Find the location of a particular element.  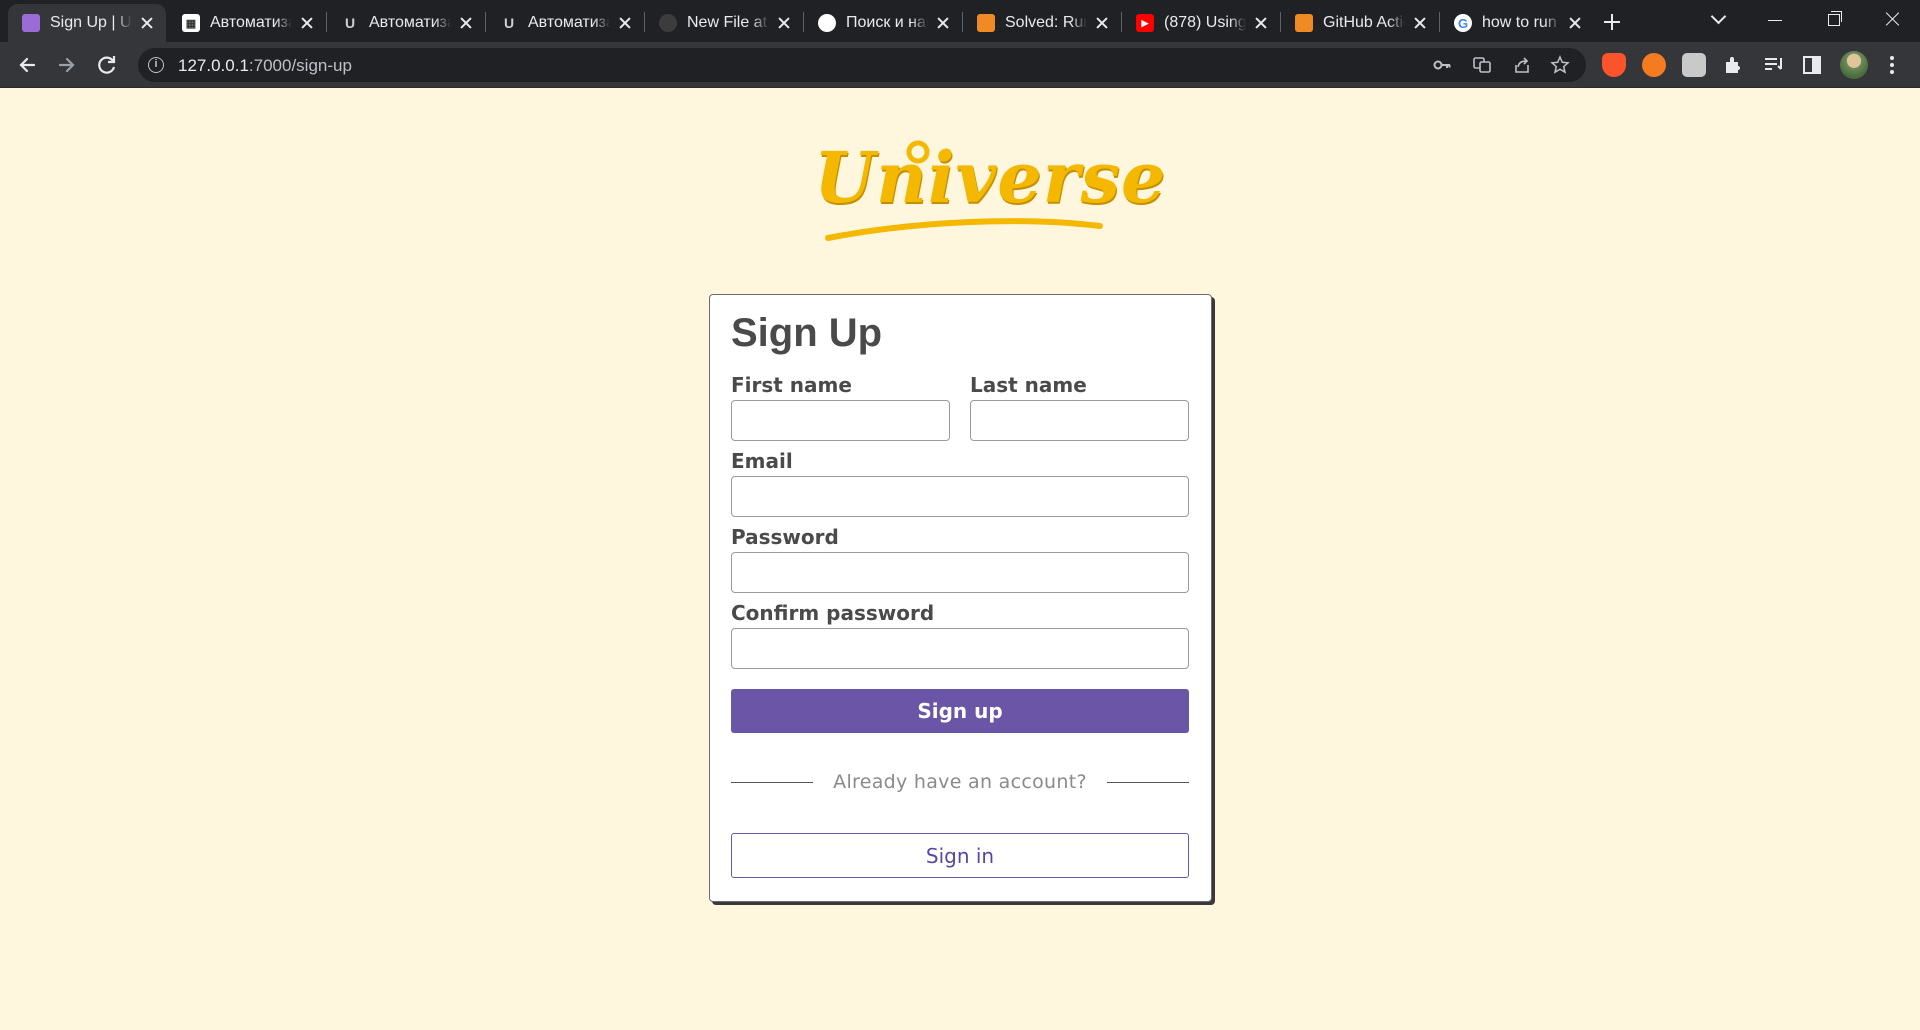

sign-up-button: Sign up is located at coordinates (960, 711).